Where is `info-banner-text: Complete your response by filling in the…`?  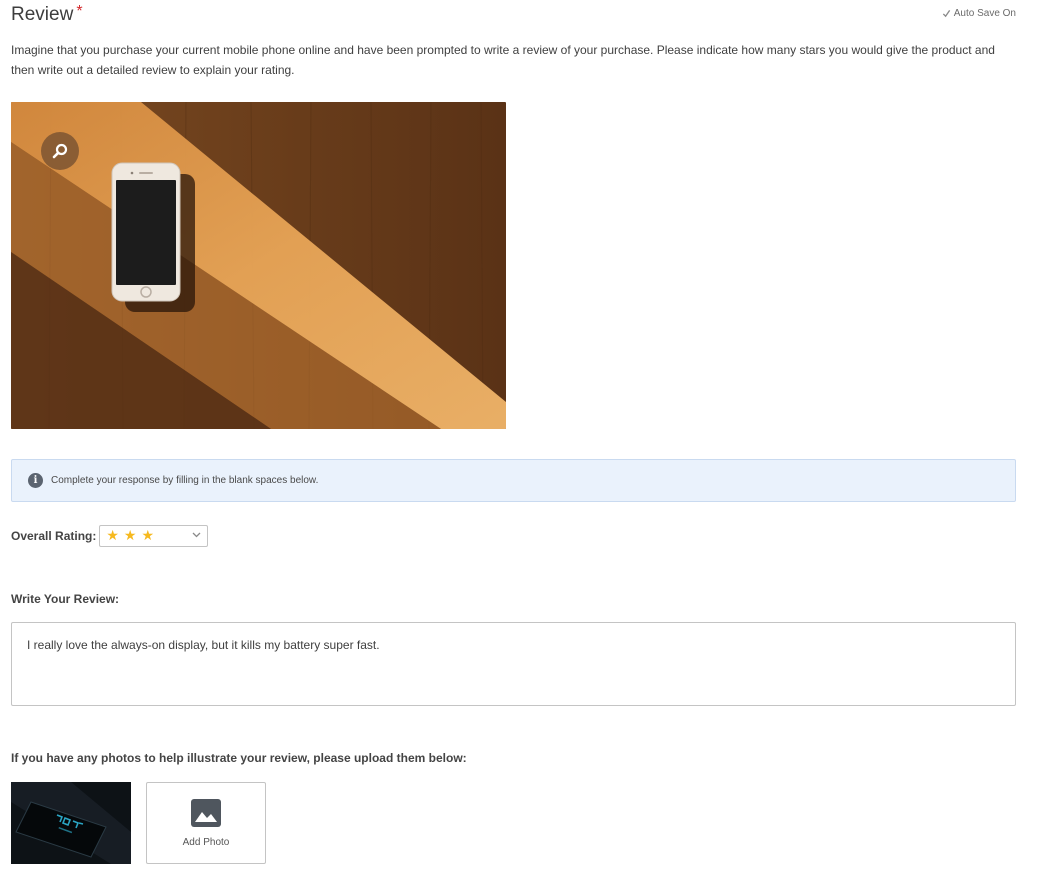 info-banner-text: Complete your response by filling in the… is located at coordinates (185, 480).